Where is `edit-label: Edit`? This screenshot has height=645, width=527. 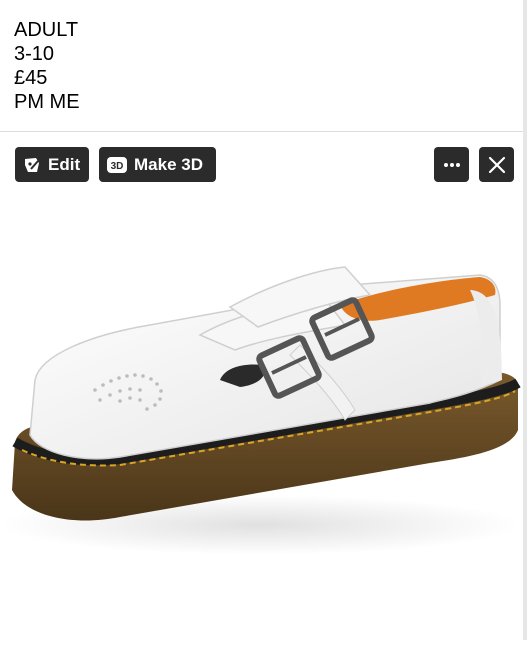 edit-label: Edit is located at coordinates (64, 164).